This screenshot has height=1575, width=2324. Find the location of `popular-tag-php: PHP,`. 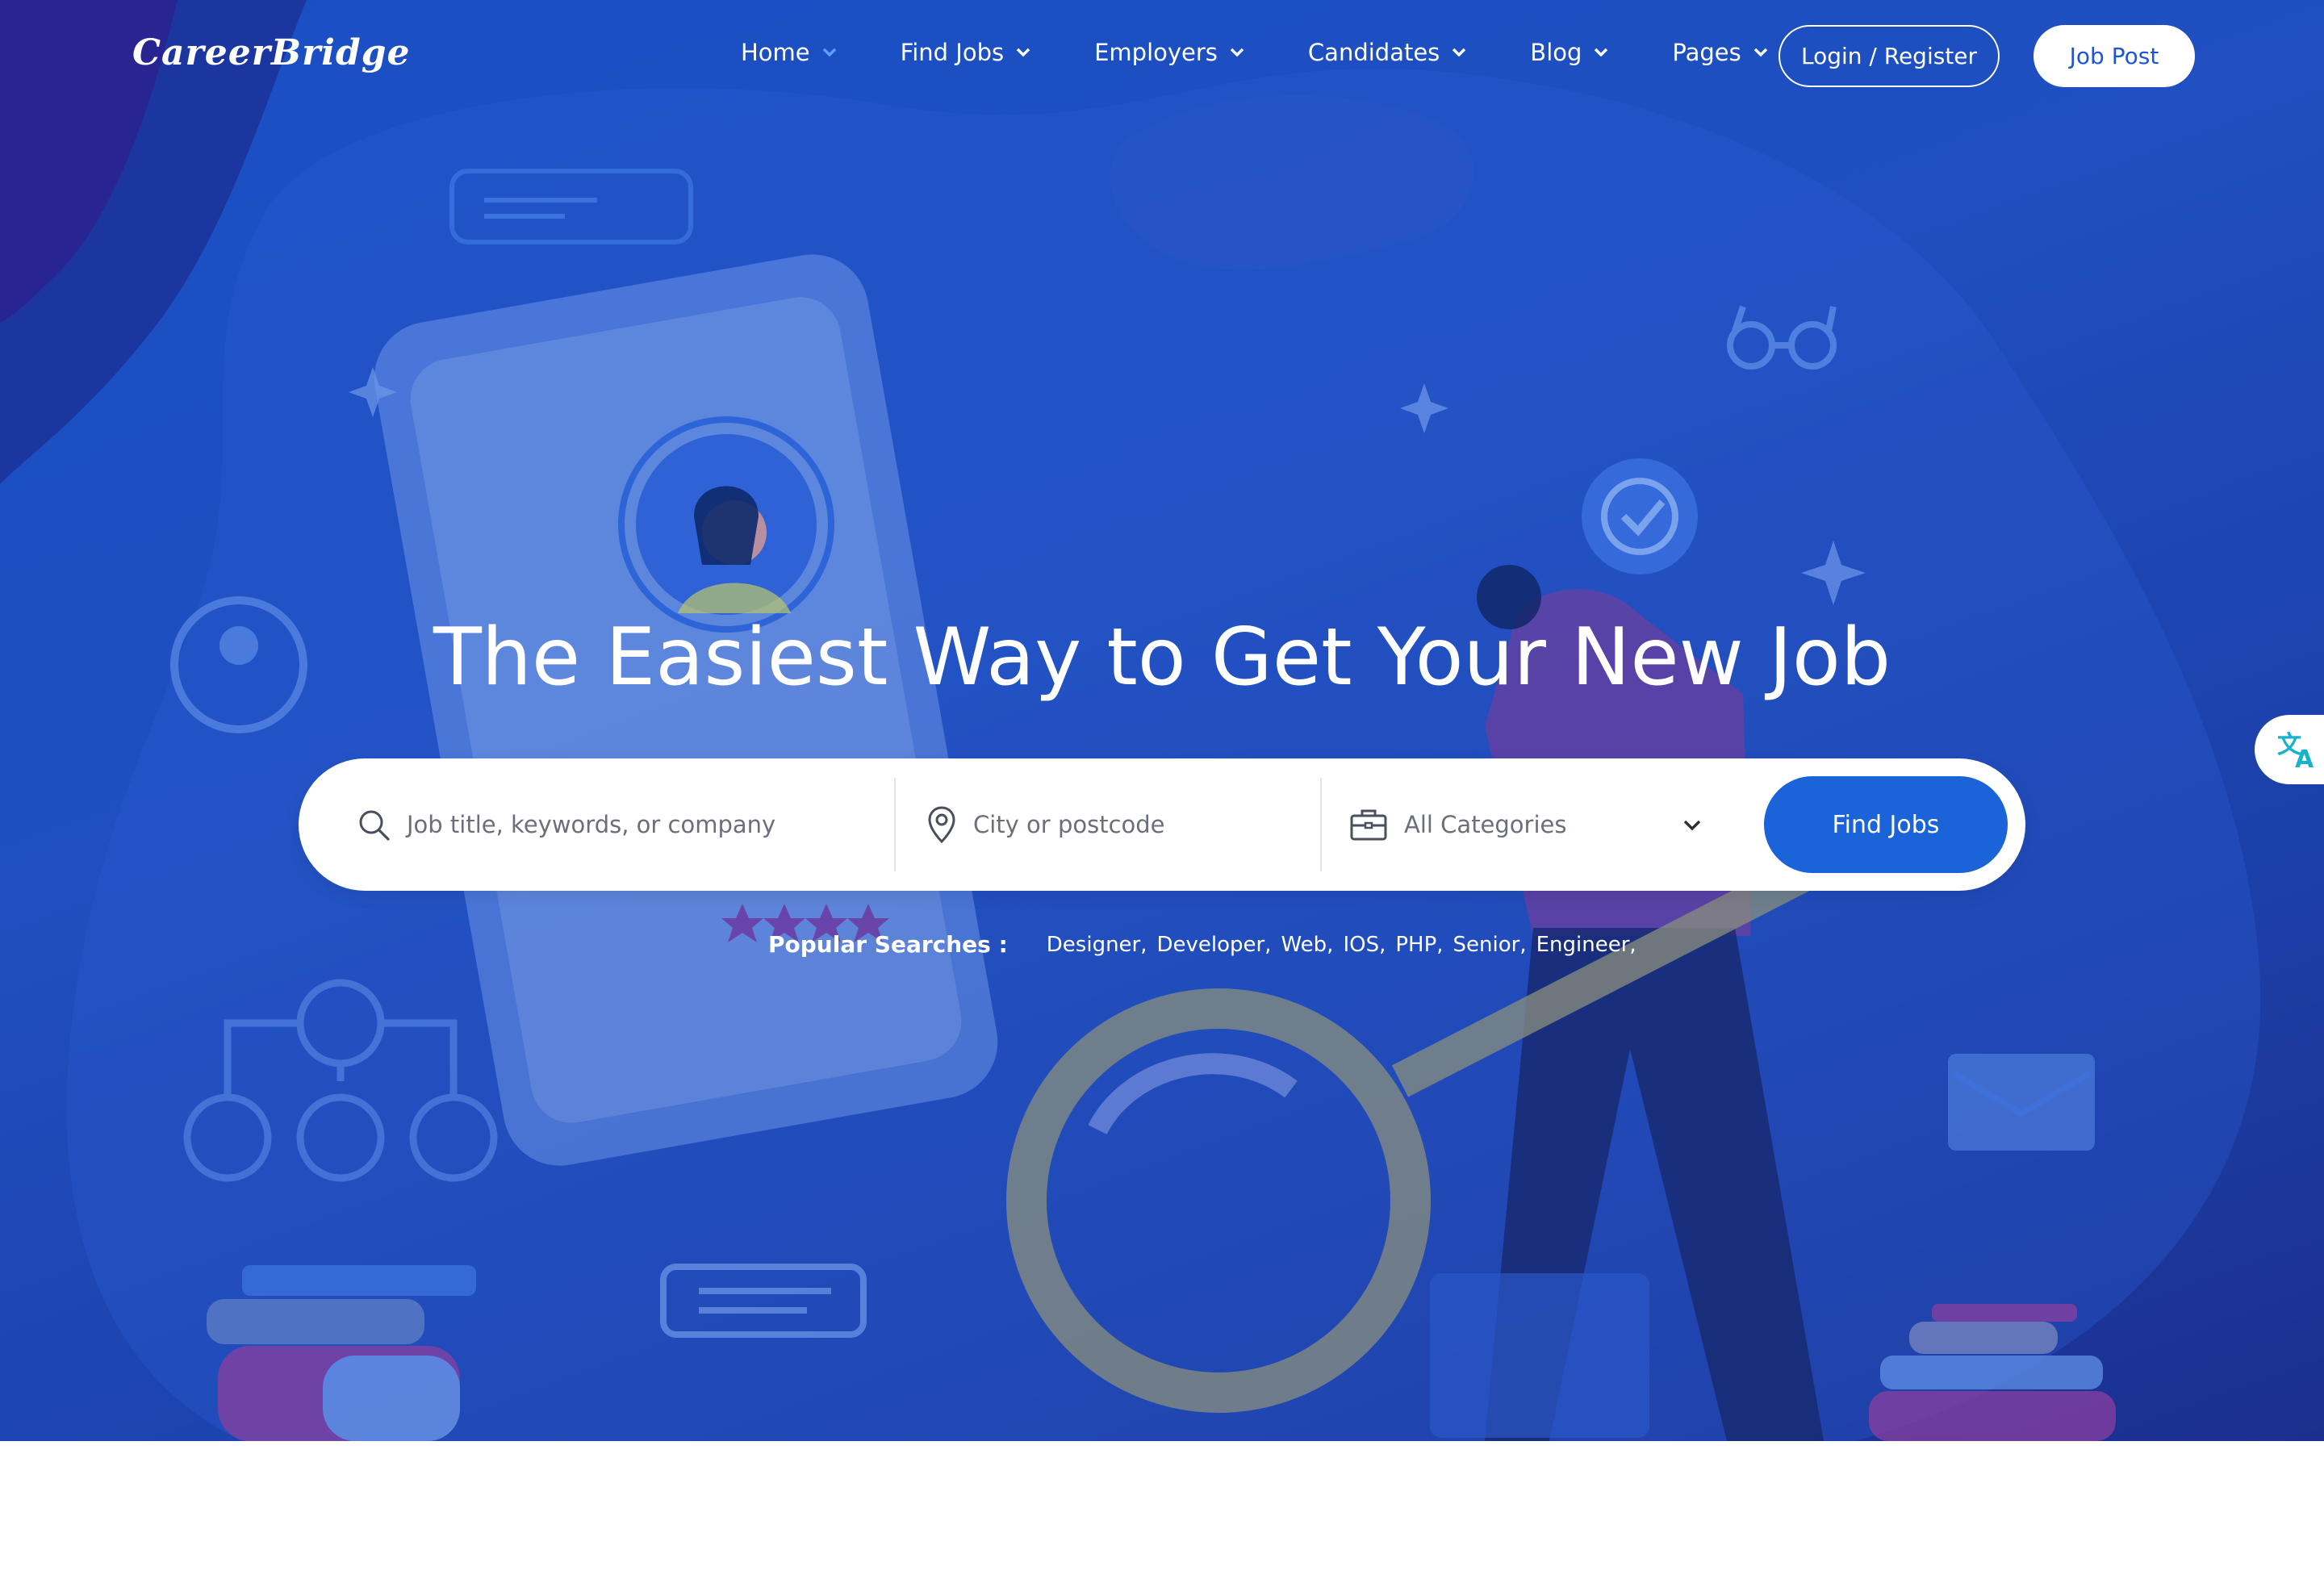

popular-tag-php: PHP, is located at coordinates (1419, 945).